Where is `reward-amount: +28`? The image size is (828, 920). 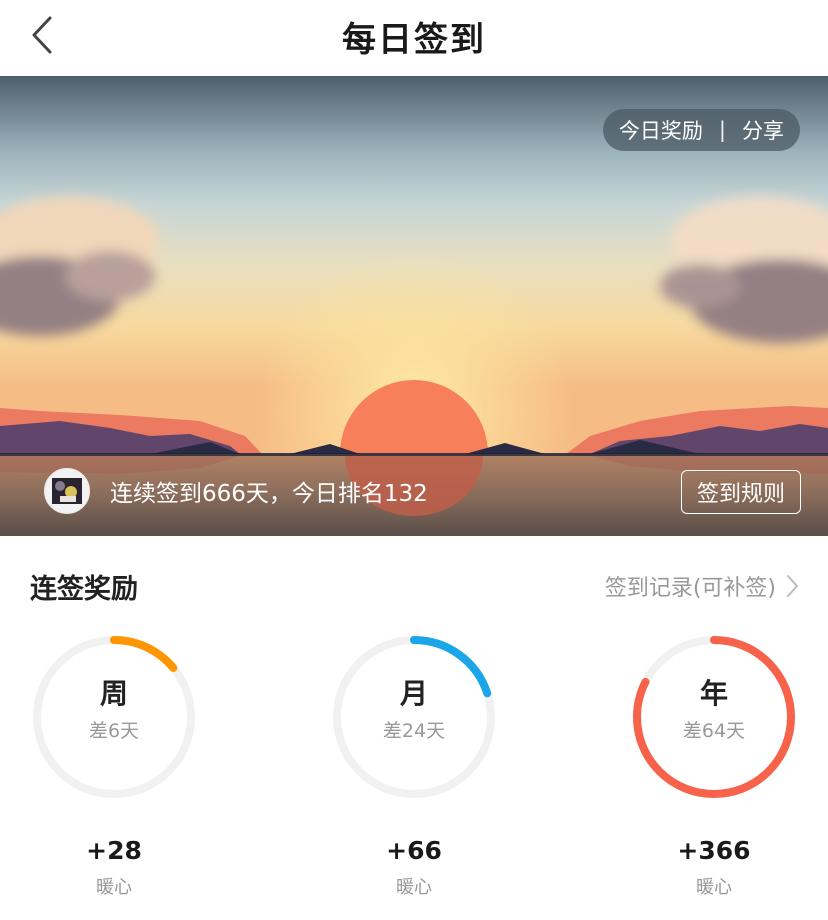
reward-amount: +28 is located at coordinates (114, 850).